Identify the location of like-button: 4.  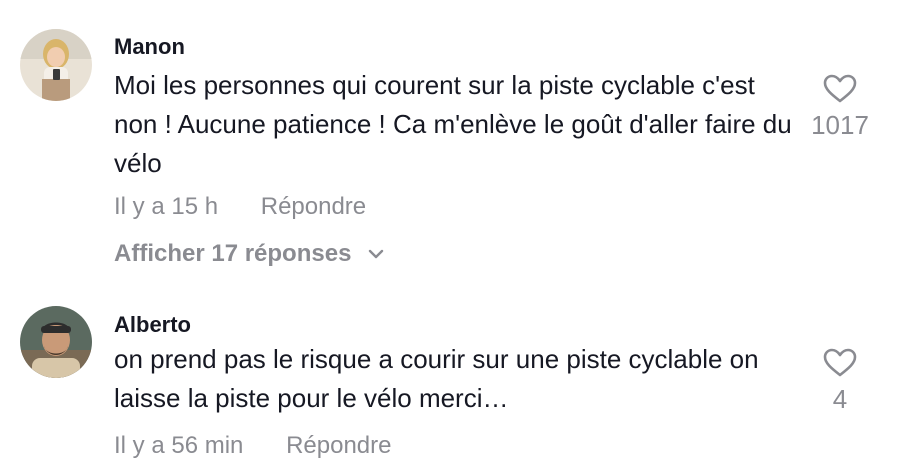
(840, 381).